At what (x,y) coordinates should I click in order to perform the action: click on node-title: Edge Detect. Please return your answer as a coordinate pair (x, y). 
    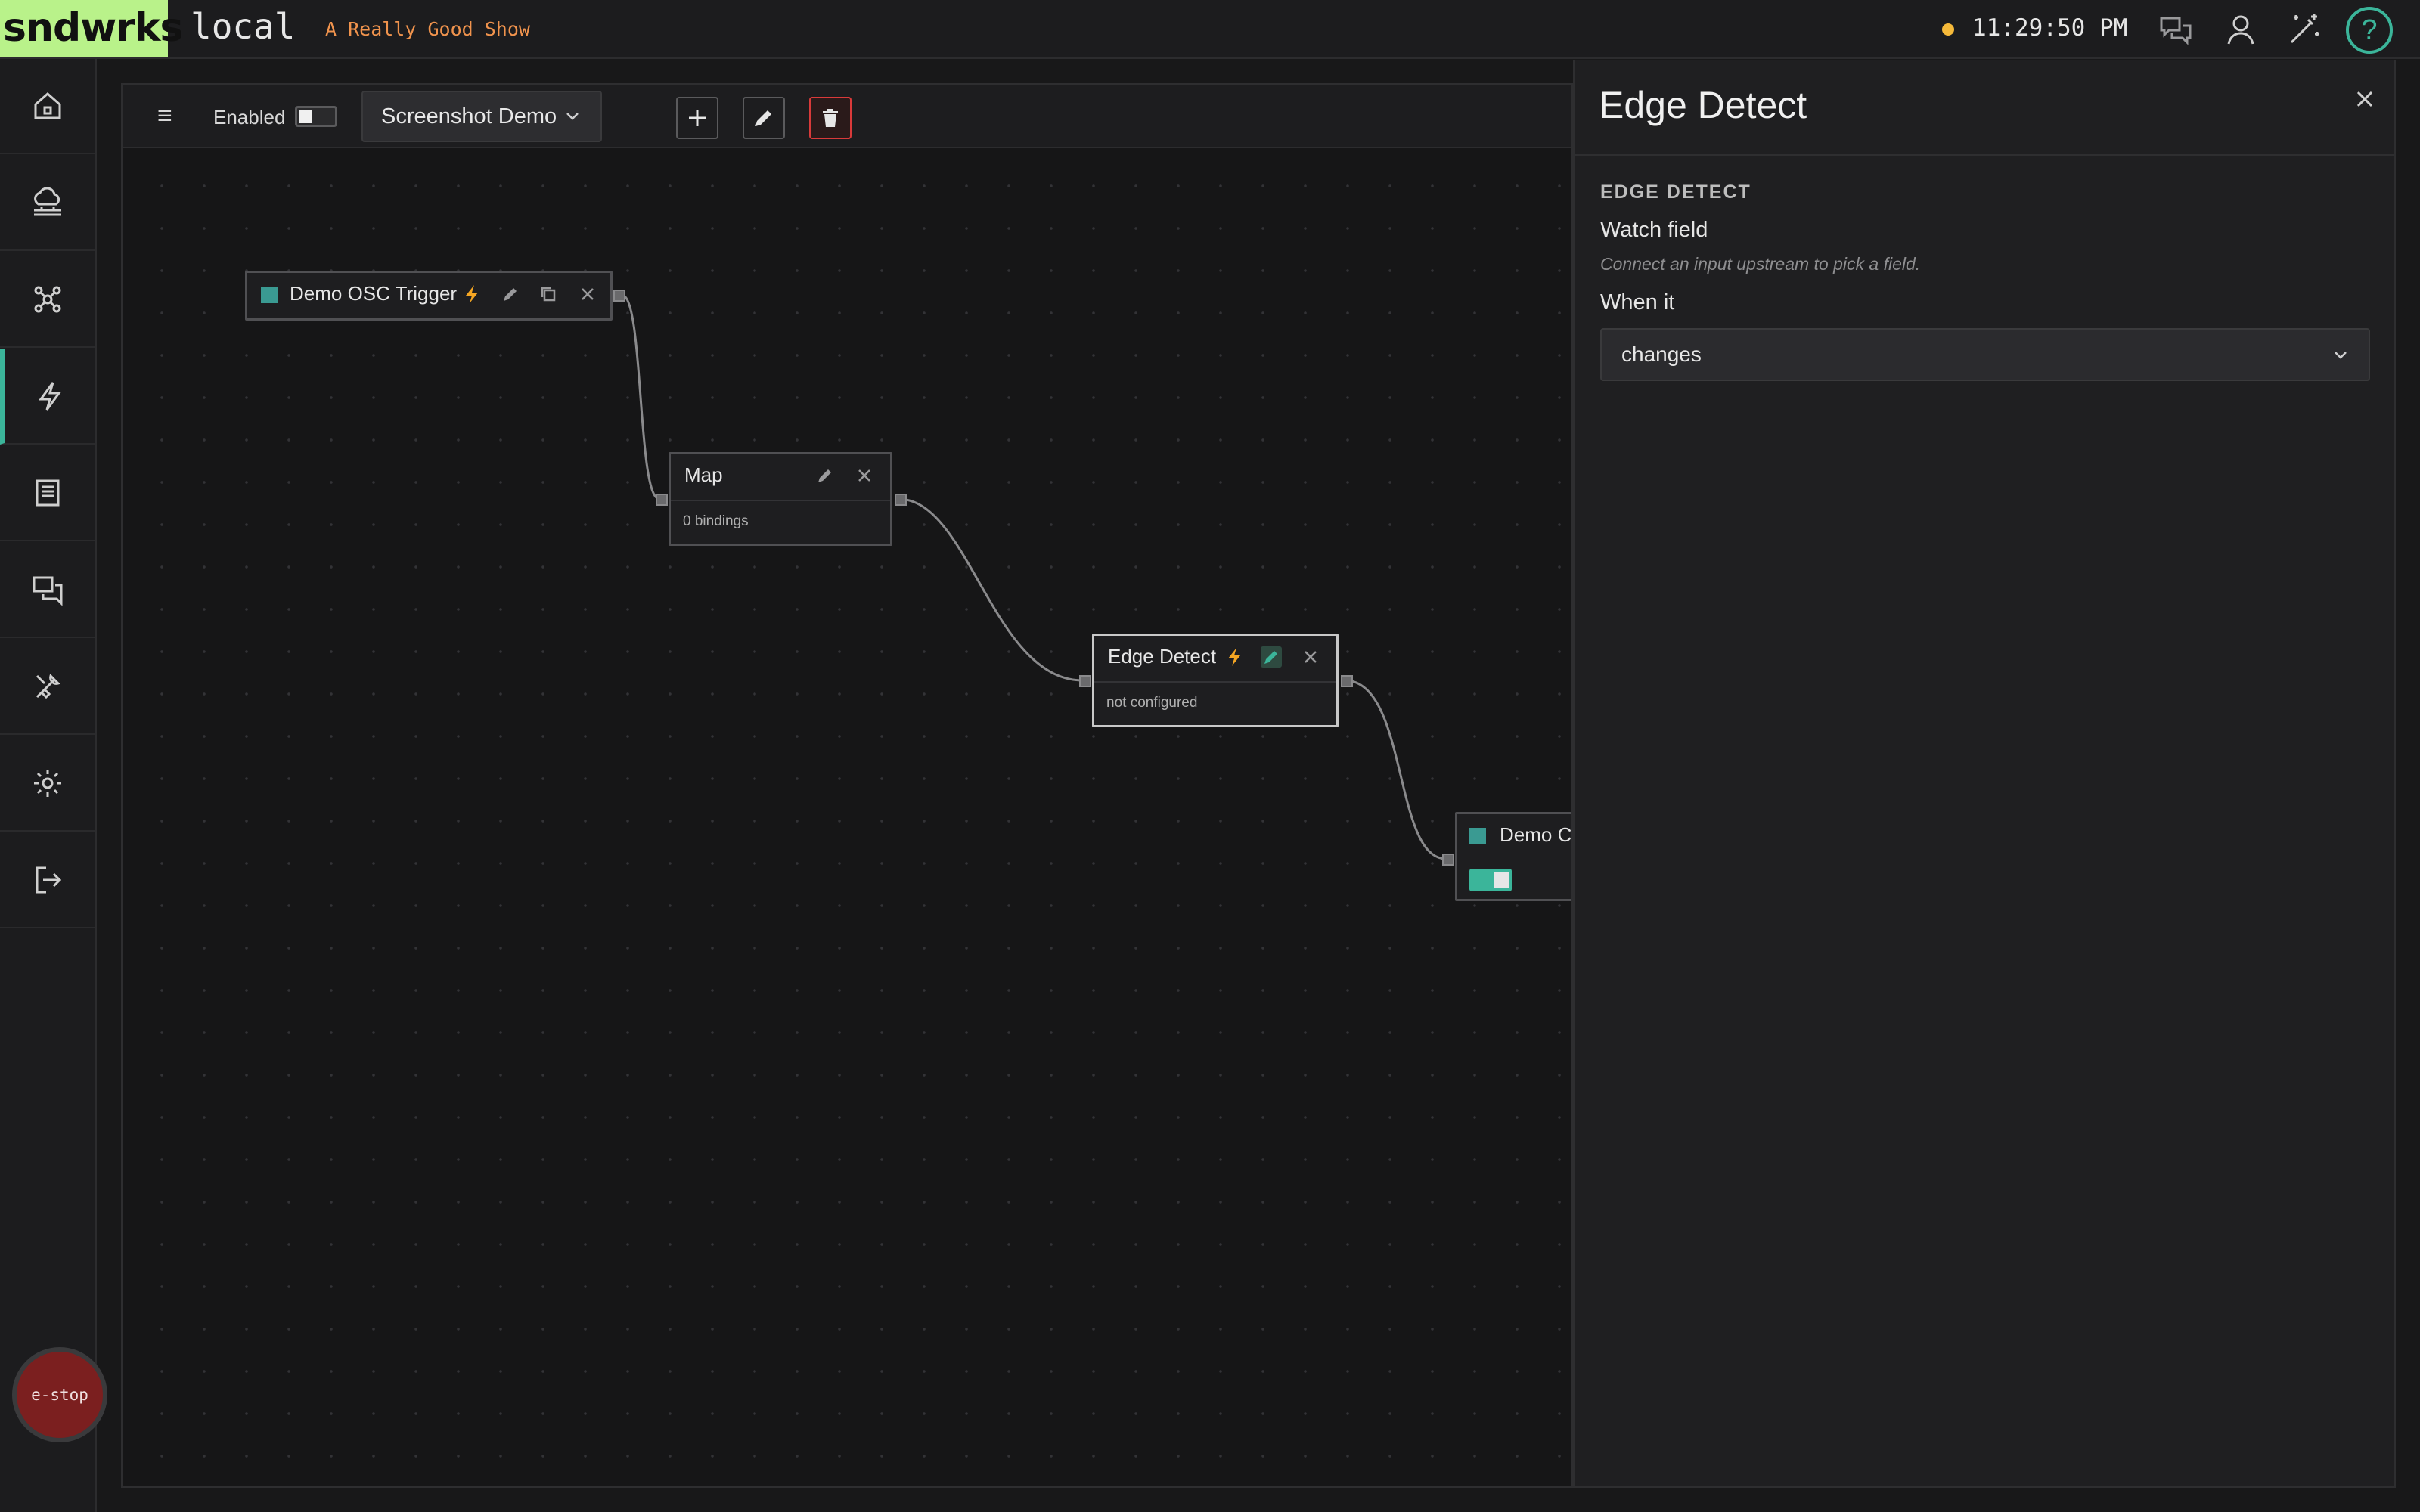
    Looking at the image, I should click on (1162, 656).